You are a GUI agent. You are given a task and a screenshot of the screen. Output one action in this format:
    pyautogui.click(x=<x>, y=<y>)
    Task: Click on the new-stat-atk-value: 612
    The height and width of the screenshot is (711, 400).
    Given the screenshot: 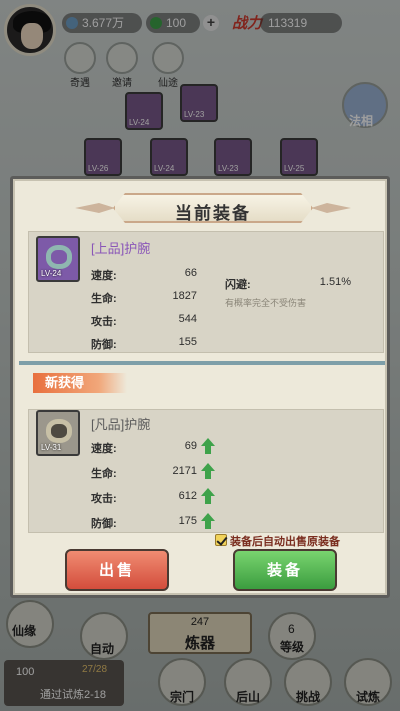 What is the action you would take?
    pyautogui.click(x=187, y=496)
    